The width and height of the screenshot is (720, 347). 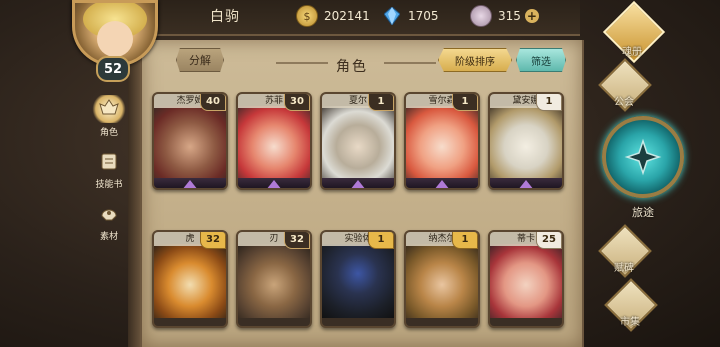 What do you see at coordinates (630, 322) in the screenshot?
I see `nav-market-label: 市集` at bounding box center [630, 322].